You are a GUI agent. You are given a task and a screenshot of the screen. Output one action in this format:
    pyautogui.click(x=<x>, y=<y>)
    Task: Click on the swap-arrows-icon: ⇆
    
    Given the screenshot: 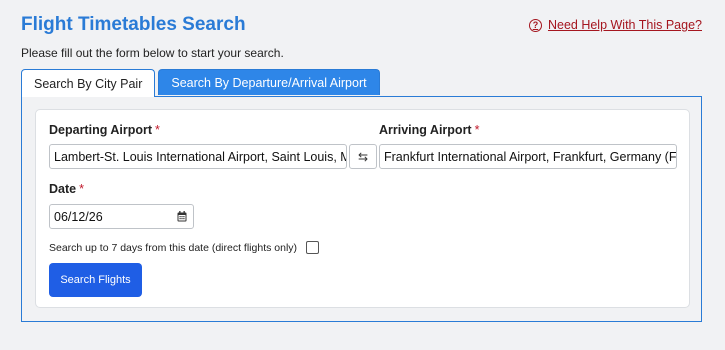 What is the action you would take?
    pyautogui.click(x=363, y=156)
    